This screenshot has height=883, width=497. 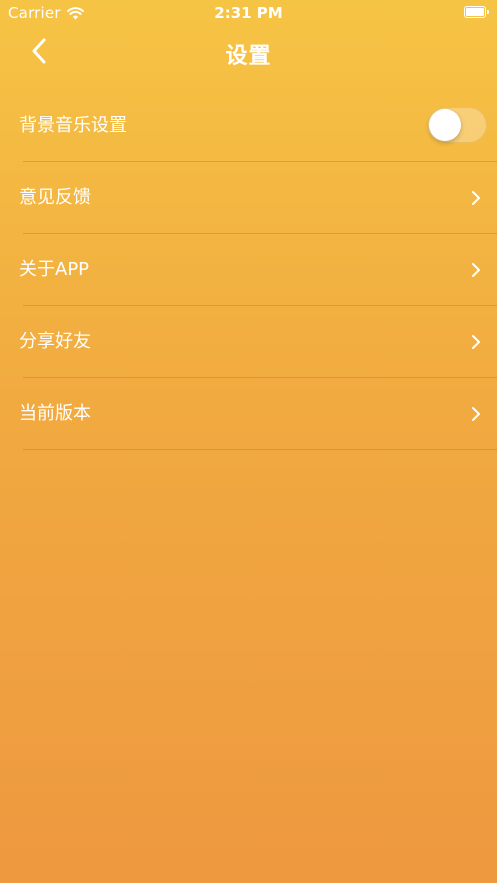 What do you see at coordinates (248, 198) in the screenshot?
I see `setting-row-feedback: 意见反馈` at bounding box center [248, 198].